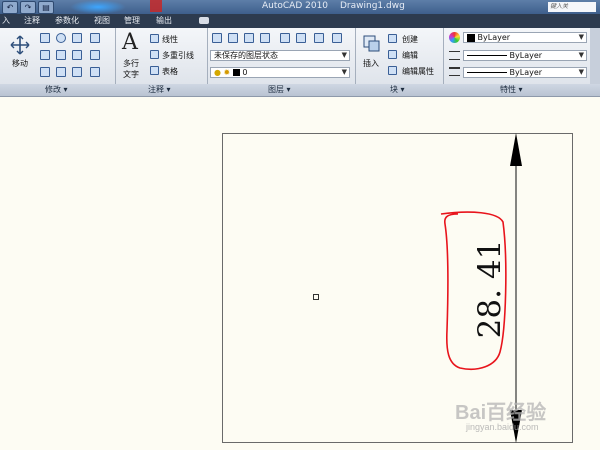 The height and width of the screenshot is (450, 600). Describe the element at coordinates (316, 297) in the screenshot. I see `cursor-pickbox` at that location.